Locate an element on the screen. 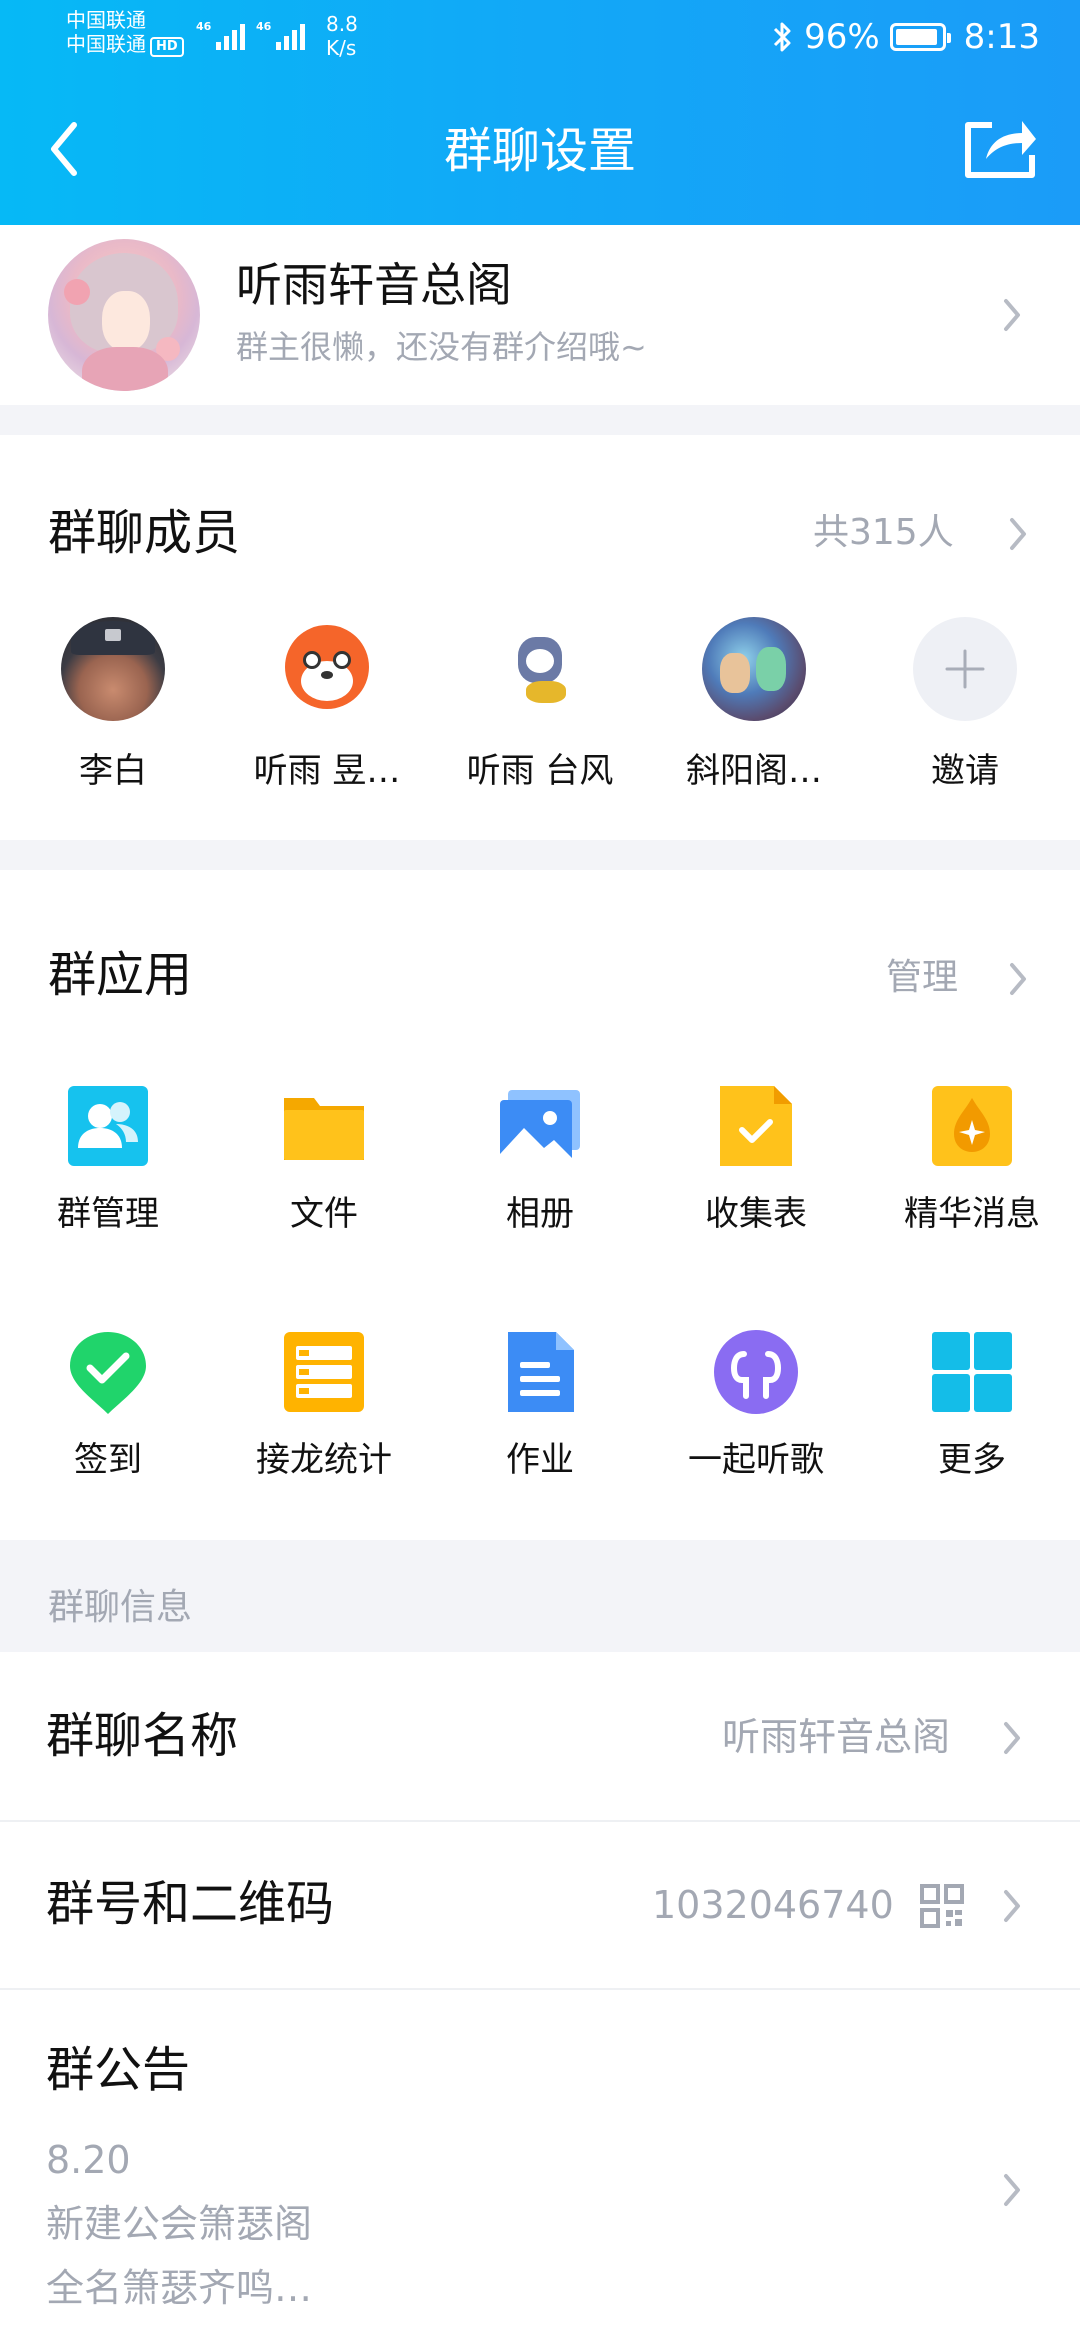 The image size is (1080, 2340). app-essence: 精华消息 is located at coordinates (972, 1158).